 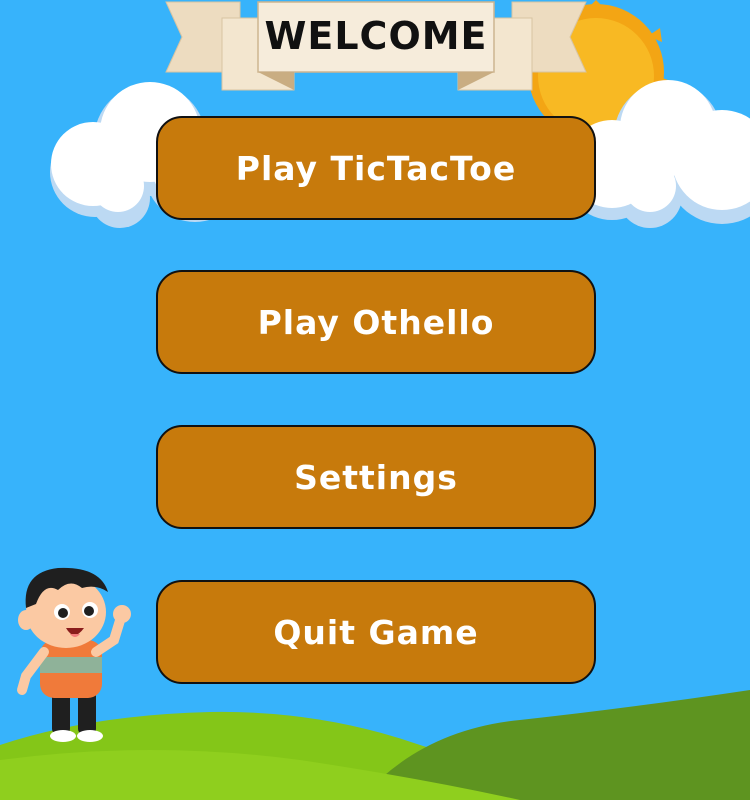 I want to click on settings-button: Settings, so click(x=376, y=477).